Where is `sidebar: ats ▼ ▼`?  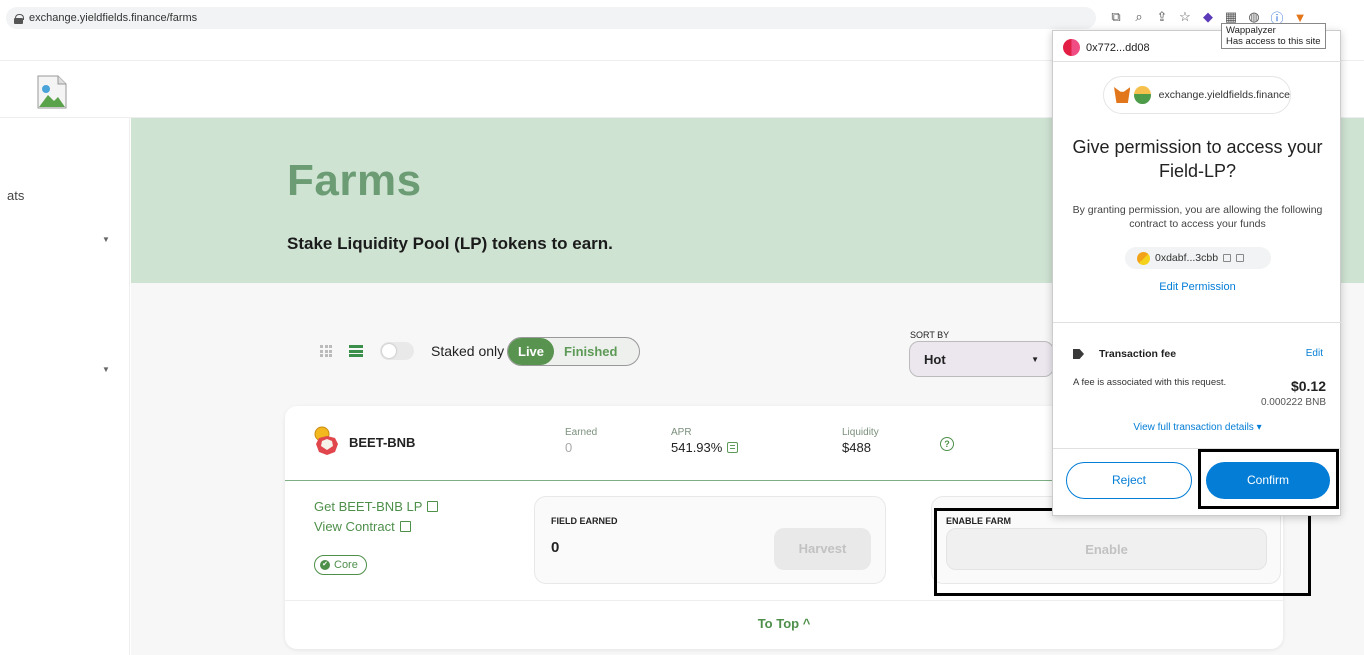
sidebar: ats ▼ ▼ is located at coordinates (65, 386).